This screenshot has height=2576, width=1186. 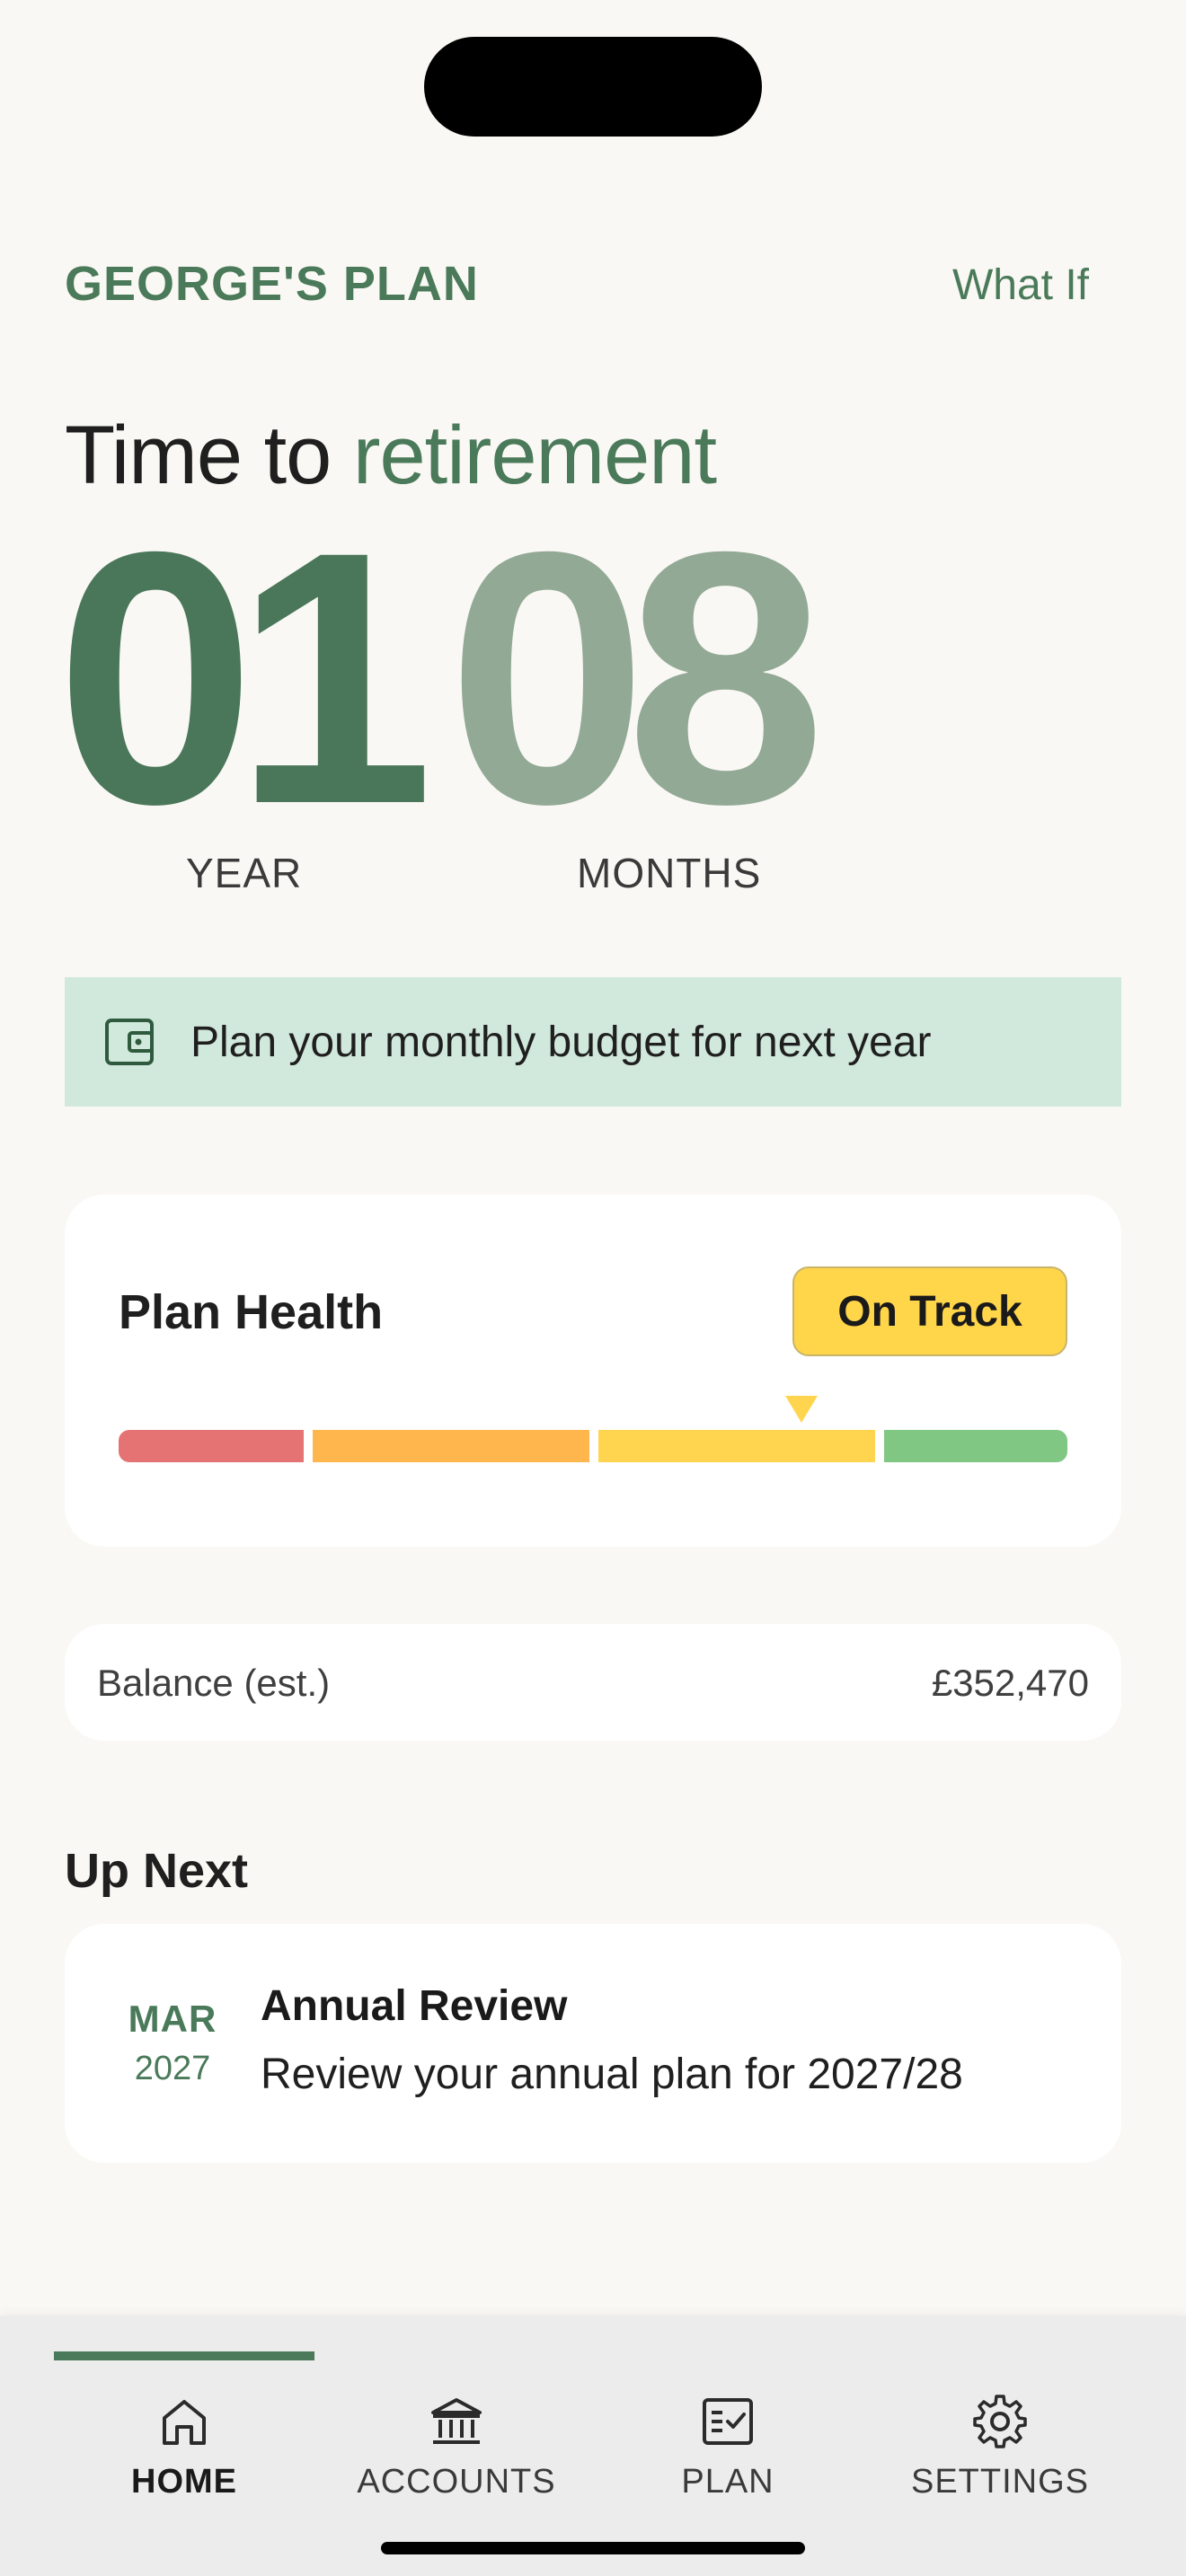 I want to click on dynamic-island, so click(x=593, y=87).